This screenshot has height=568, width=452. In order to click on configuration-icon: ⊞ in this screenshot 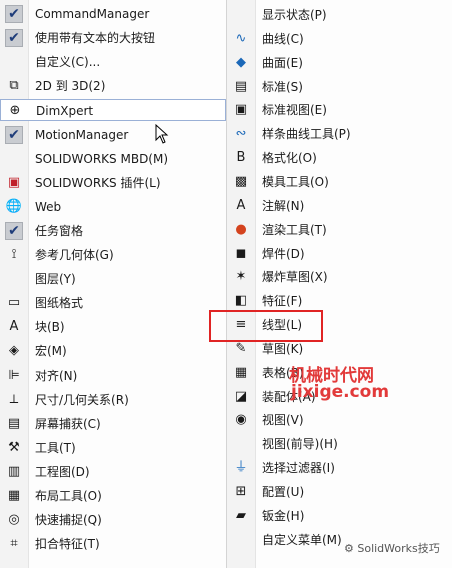, I will do `click(241, 491)`.